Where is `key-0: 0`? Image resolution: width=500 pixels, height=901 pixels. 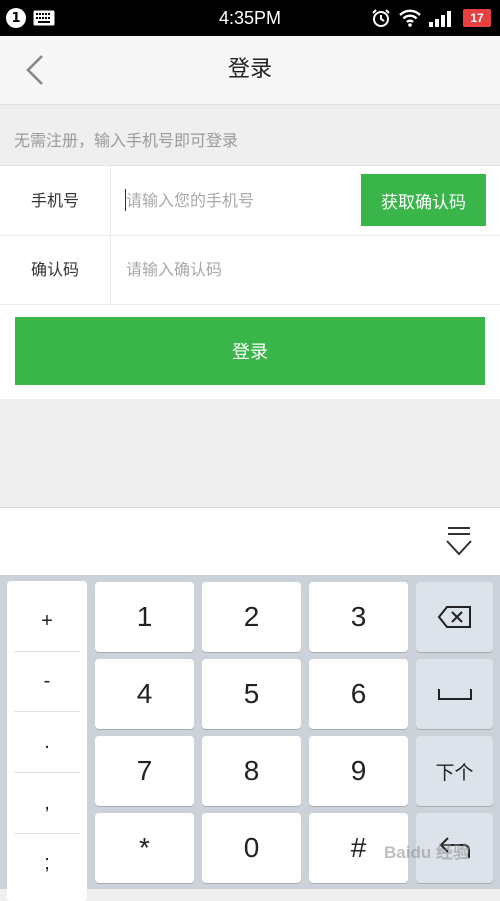 key-0: 0 is located at coordinates (251, 848).